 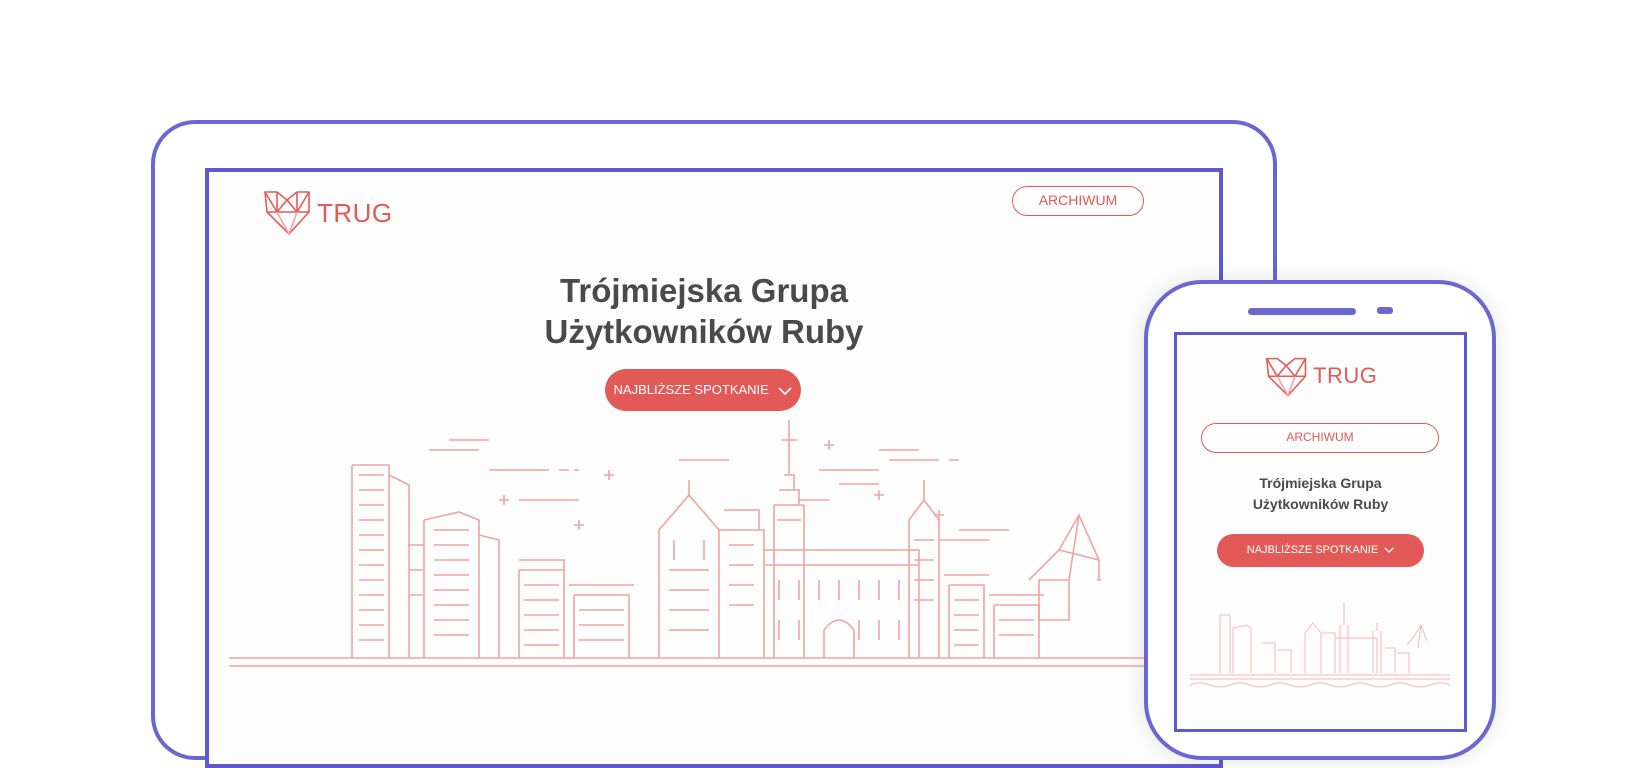 I want to click on logo-text: TRUG, so click(x=355, y=213).